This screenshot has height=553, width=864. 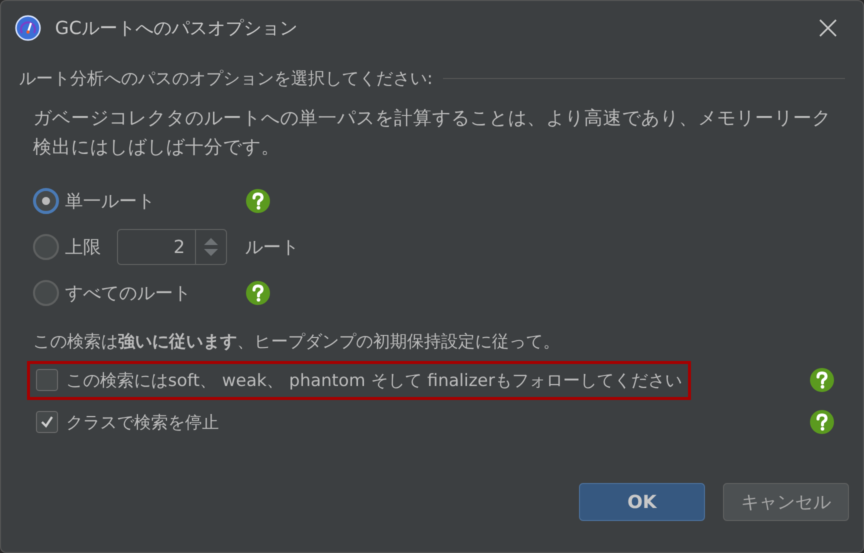 I want to click on cancel-button: キャンセル, so click(x=786, y=502).